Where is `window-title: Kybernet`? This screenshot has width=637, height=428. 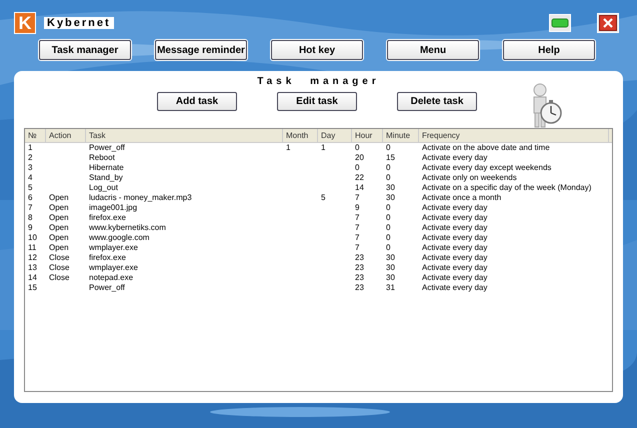
window-title: Kybernet is located at coordinates (79, 23).